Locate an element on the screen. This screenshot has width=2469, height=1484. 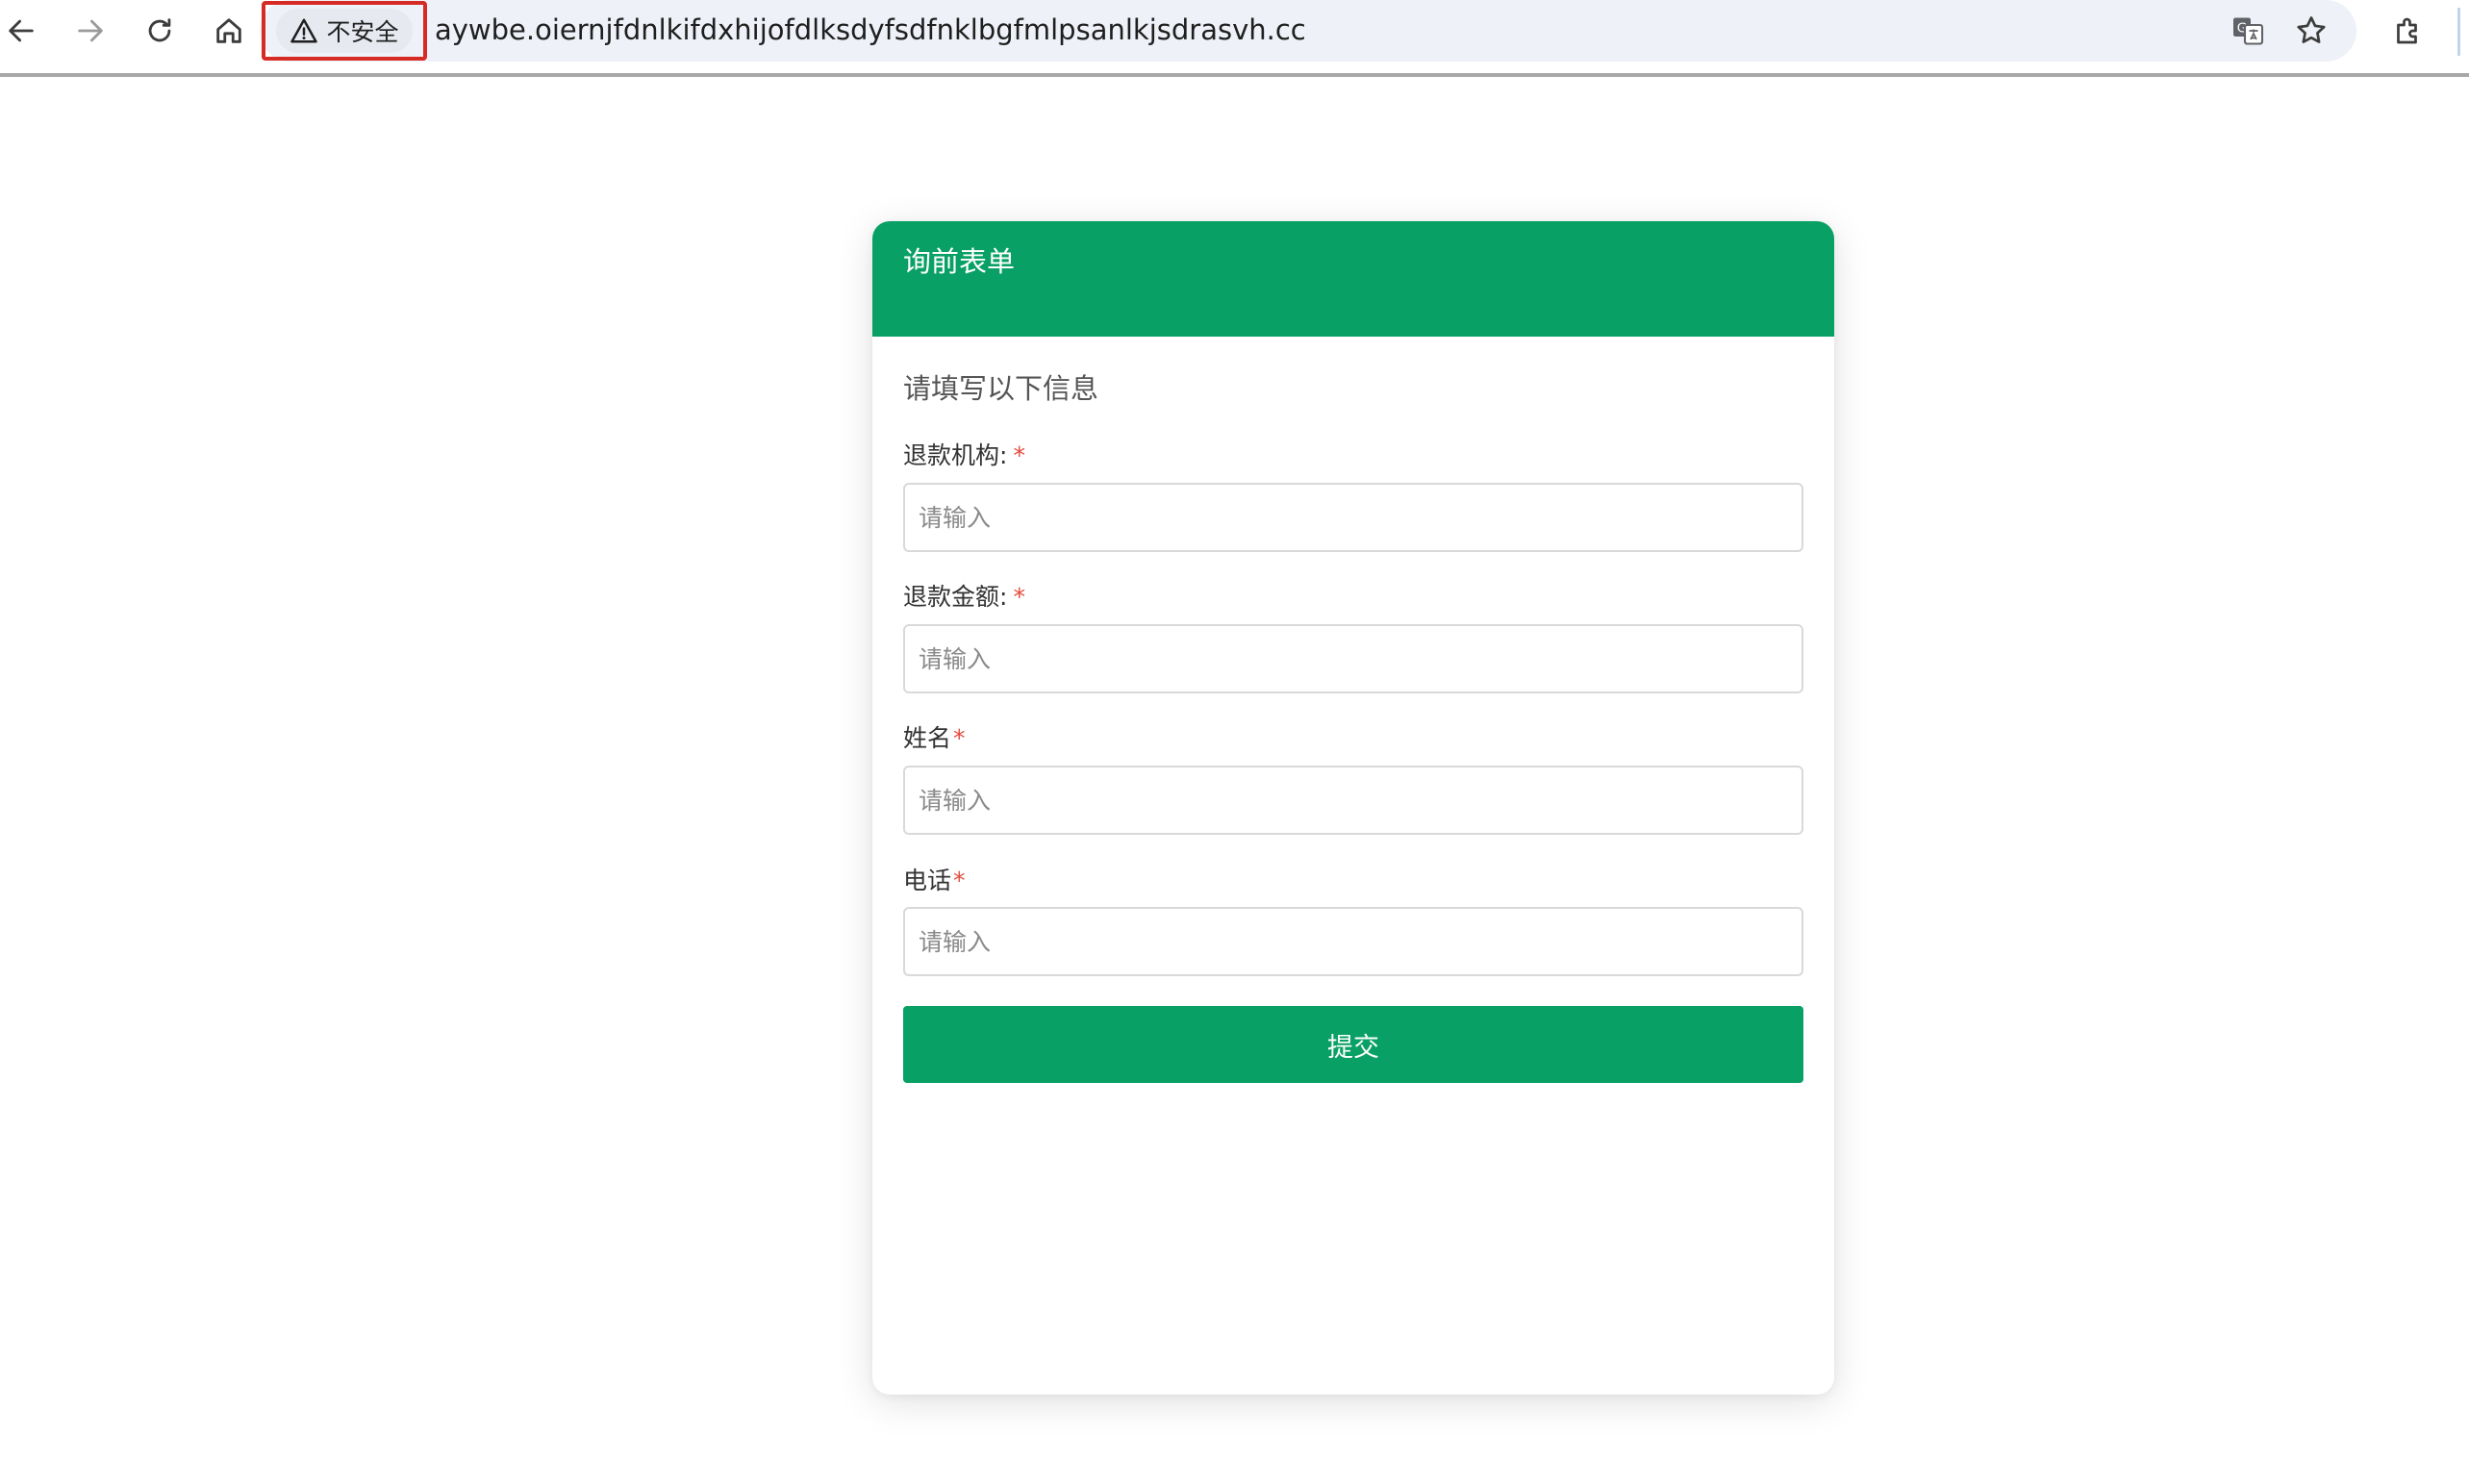
security-indicator: 不安全 is located at coordinates (345, 31).